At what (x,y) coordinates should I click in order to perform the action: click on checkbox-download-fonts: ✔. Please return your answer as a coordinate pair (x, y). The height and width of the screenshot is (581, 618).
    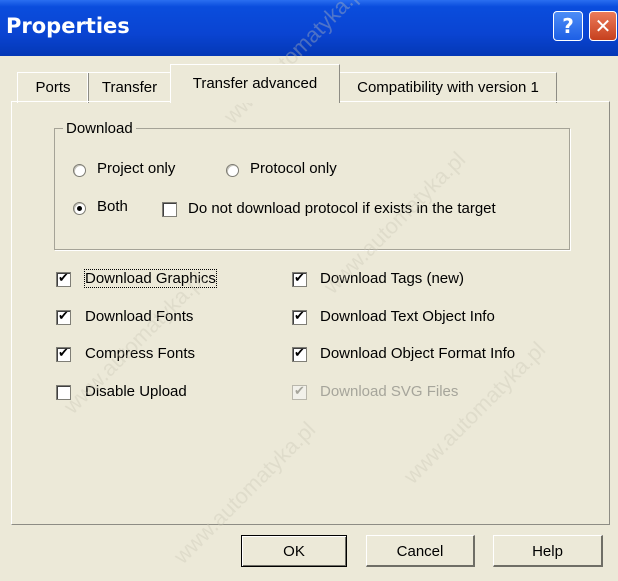
    Looking at the image, I should click on (63, 317).